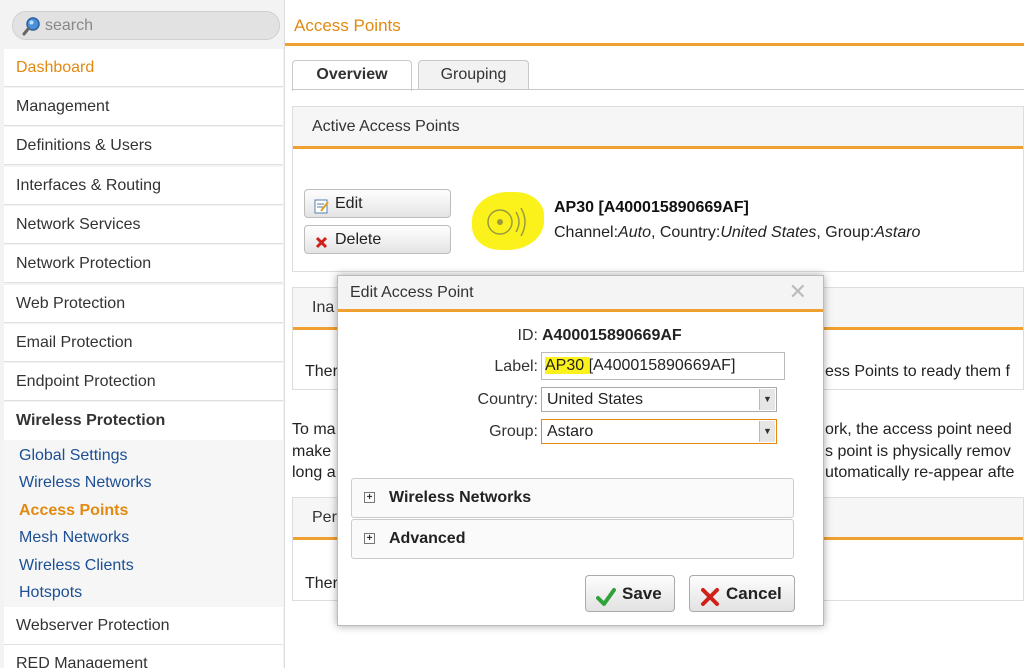 Image resolution: width=1024 pixels, height=668 pixels. Describe the element at coordinates (143, 626) in the screenshot. I see `sidebar-item-webserver-protection: Webserver Protection` at that location.